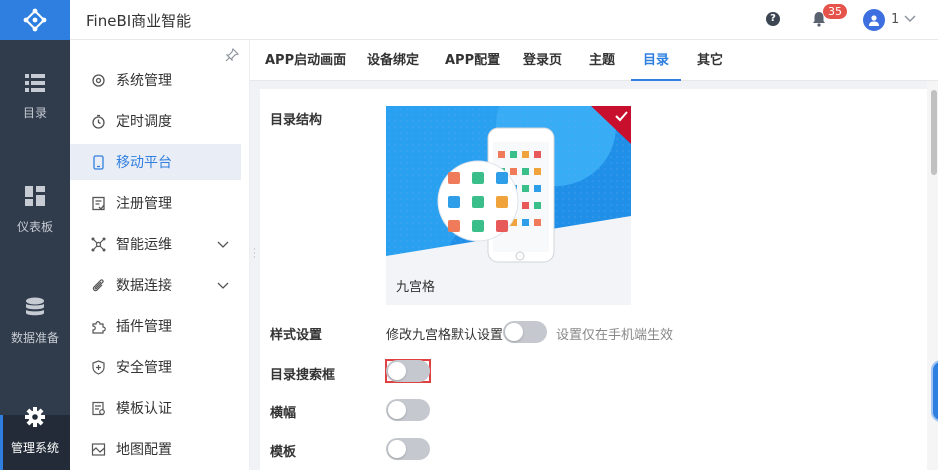 The height and width of the screenshot is (470, 938). Describe the element at coordinates (305, 60) in the screenshot. I see `tab-app-splash: APP启动画面` at that location.